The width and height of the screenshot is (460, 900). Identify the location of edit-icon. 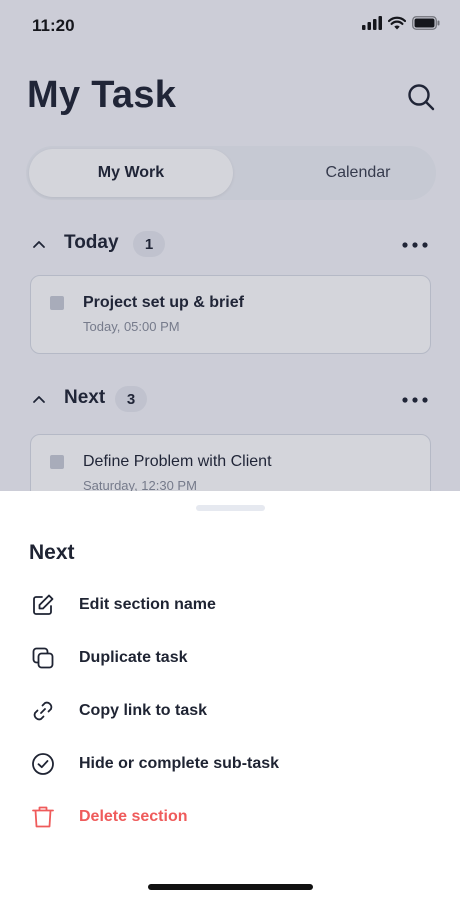
(43, 604).